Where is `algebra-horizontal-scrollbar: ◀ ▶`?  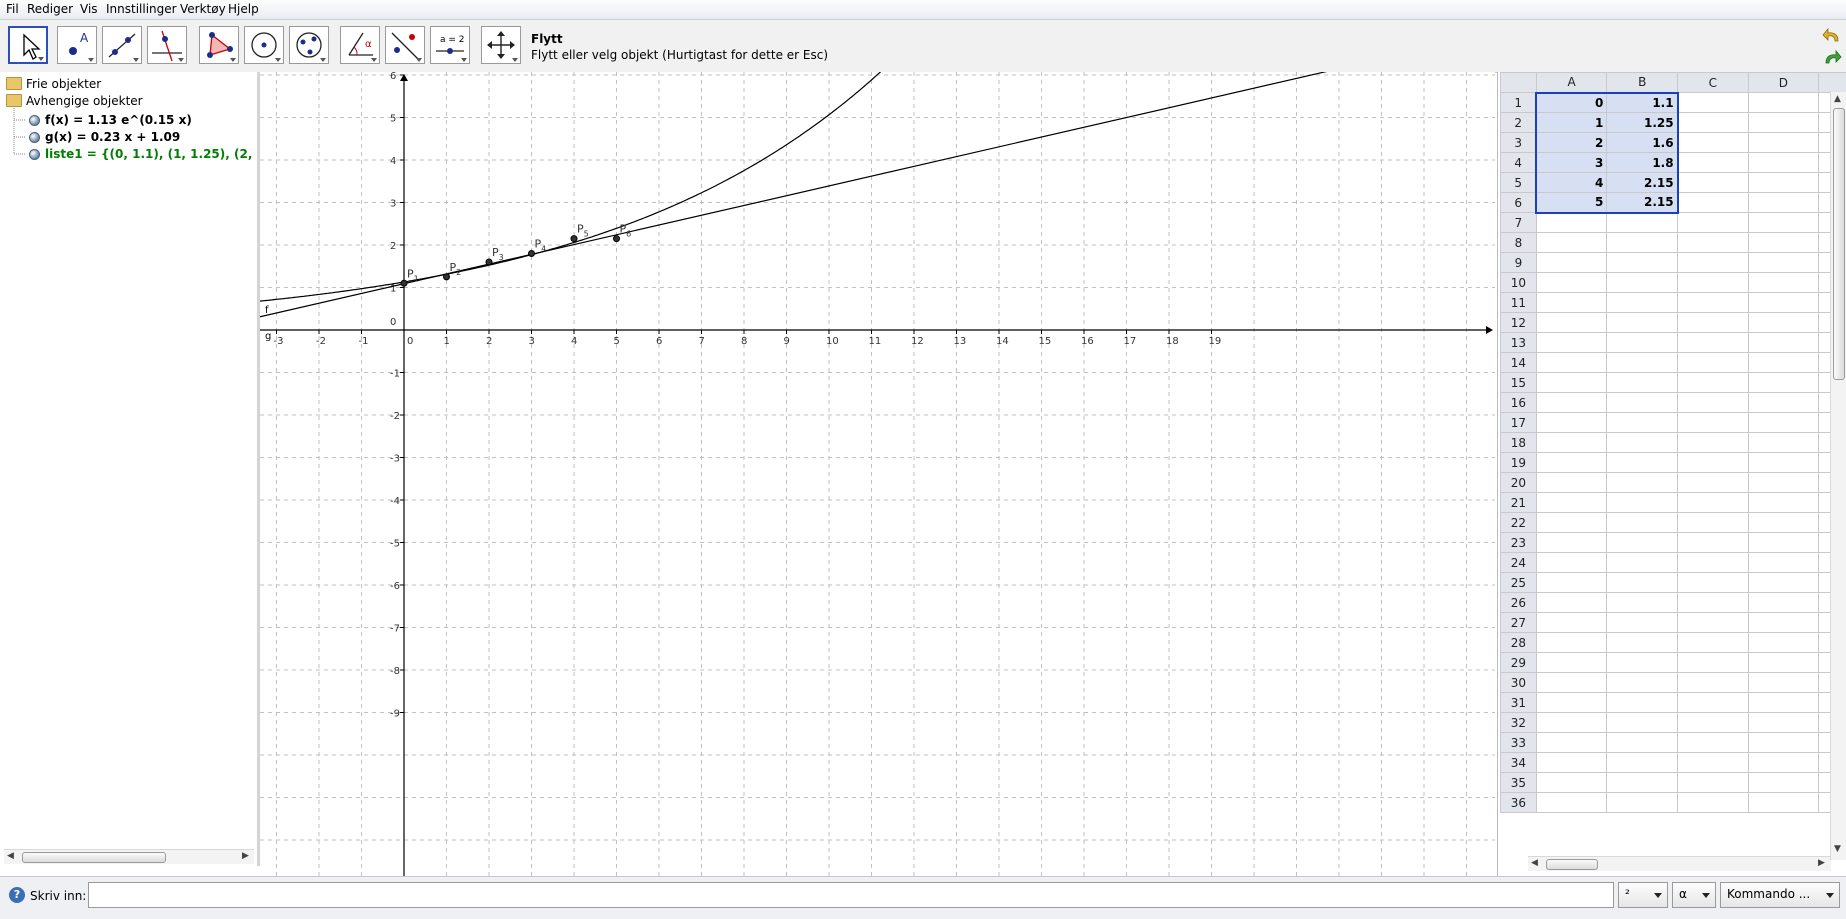 algebra-horizontal-scrollbar: ◀ ▶ is located at coordinates (129, 856).